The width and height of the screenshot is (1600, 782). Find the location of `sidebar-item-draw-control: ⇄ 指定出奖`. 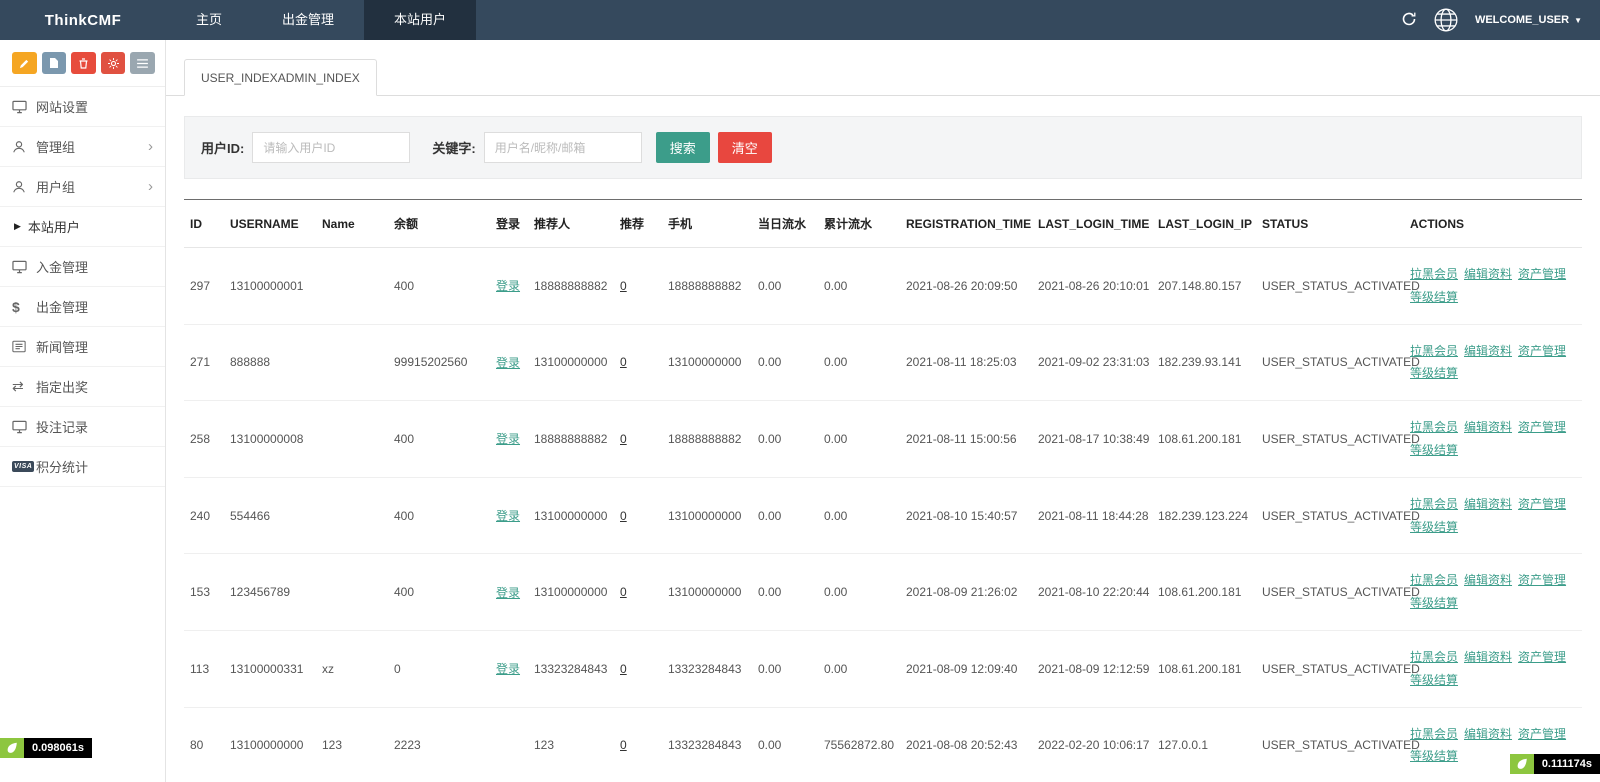

sidebar-item-draw-control: ⇄ 指定出奖 is located at coordinates (82, 387).